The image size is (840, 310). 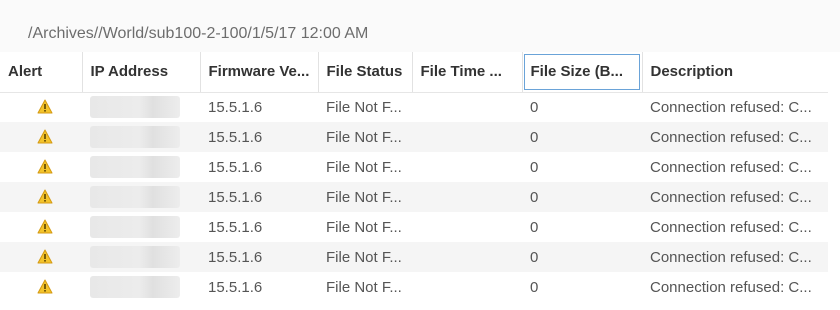 What do you see at coordinates (41, 72) in the screenshot?
I see `column-header-alert: Alert` at bounding box center [41, 72].